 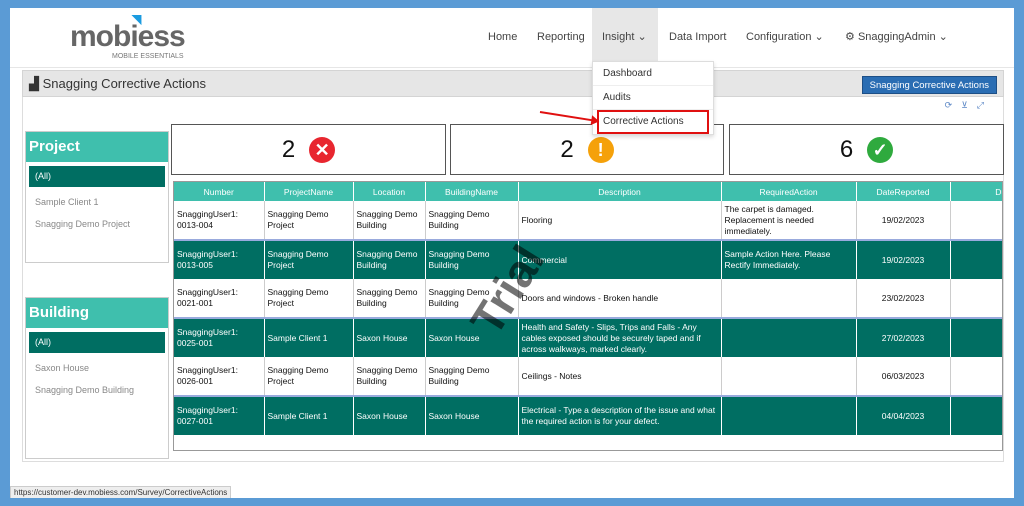 What do you see at coordinates (97, 202) in the screenshot?
I see `filter-item: Sample Client 1` at bounding box center [97, 202].